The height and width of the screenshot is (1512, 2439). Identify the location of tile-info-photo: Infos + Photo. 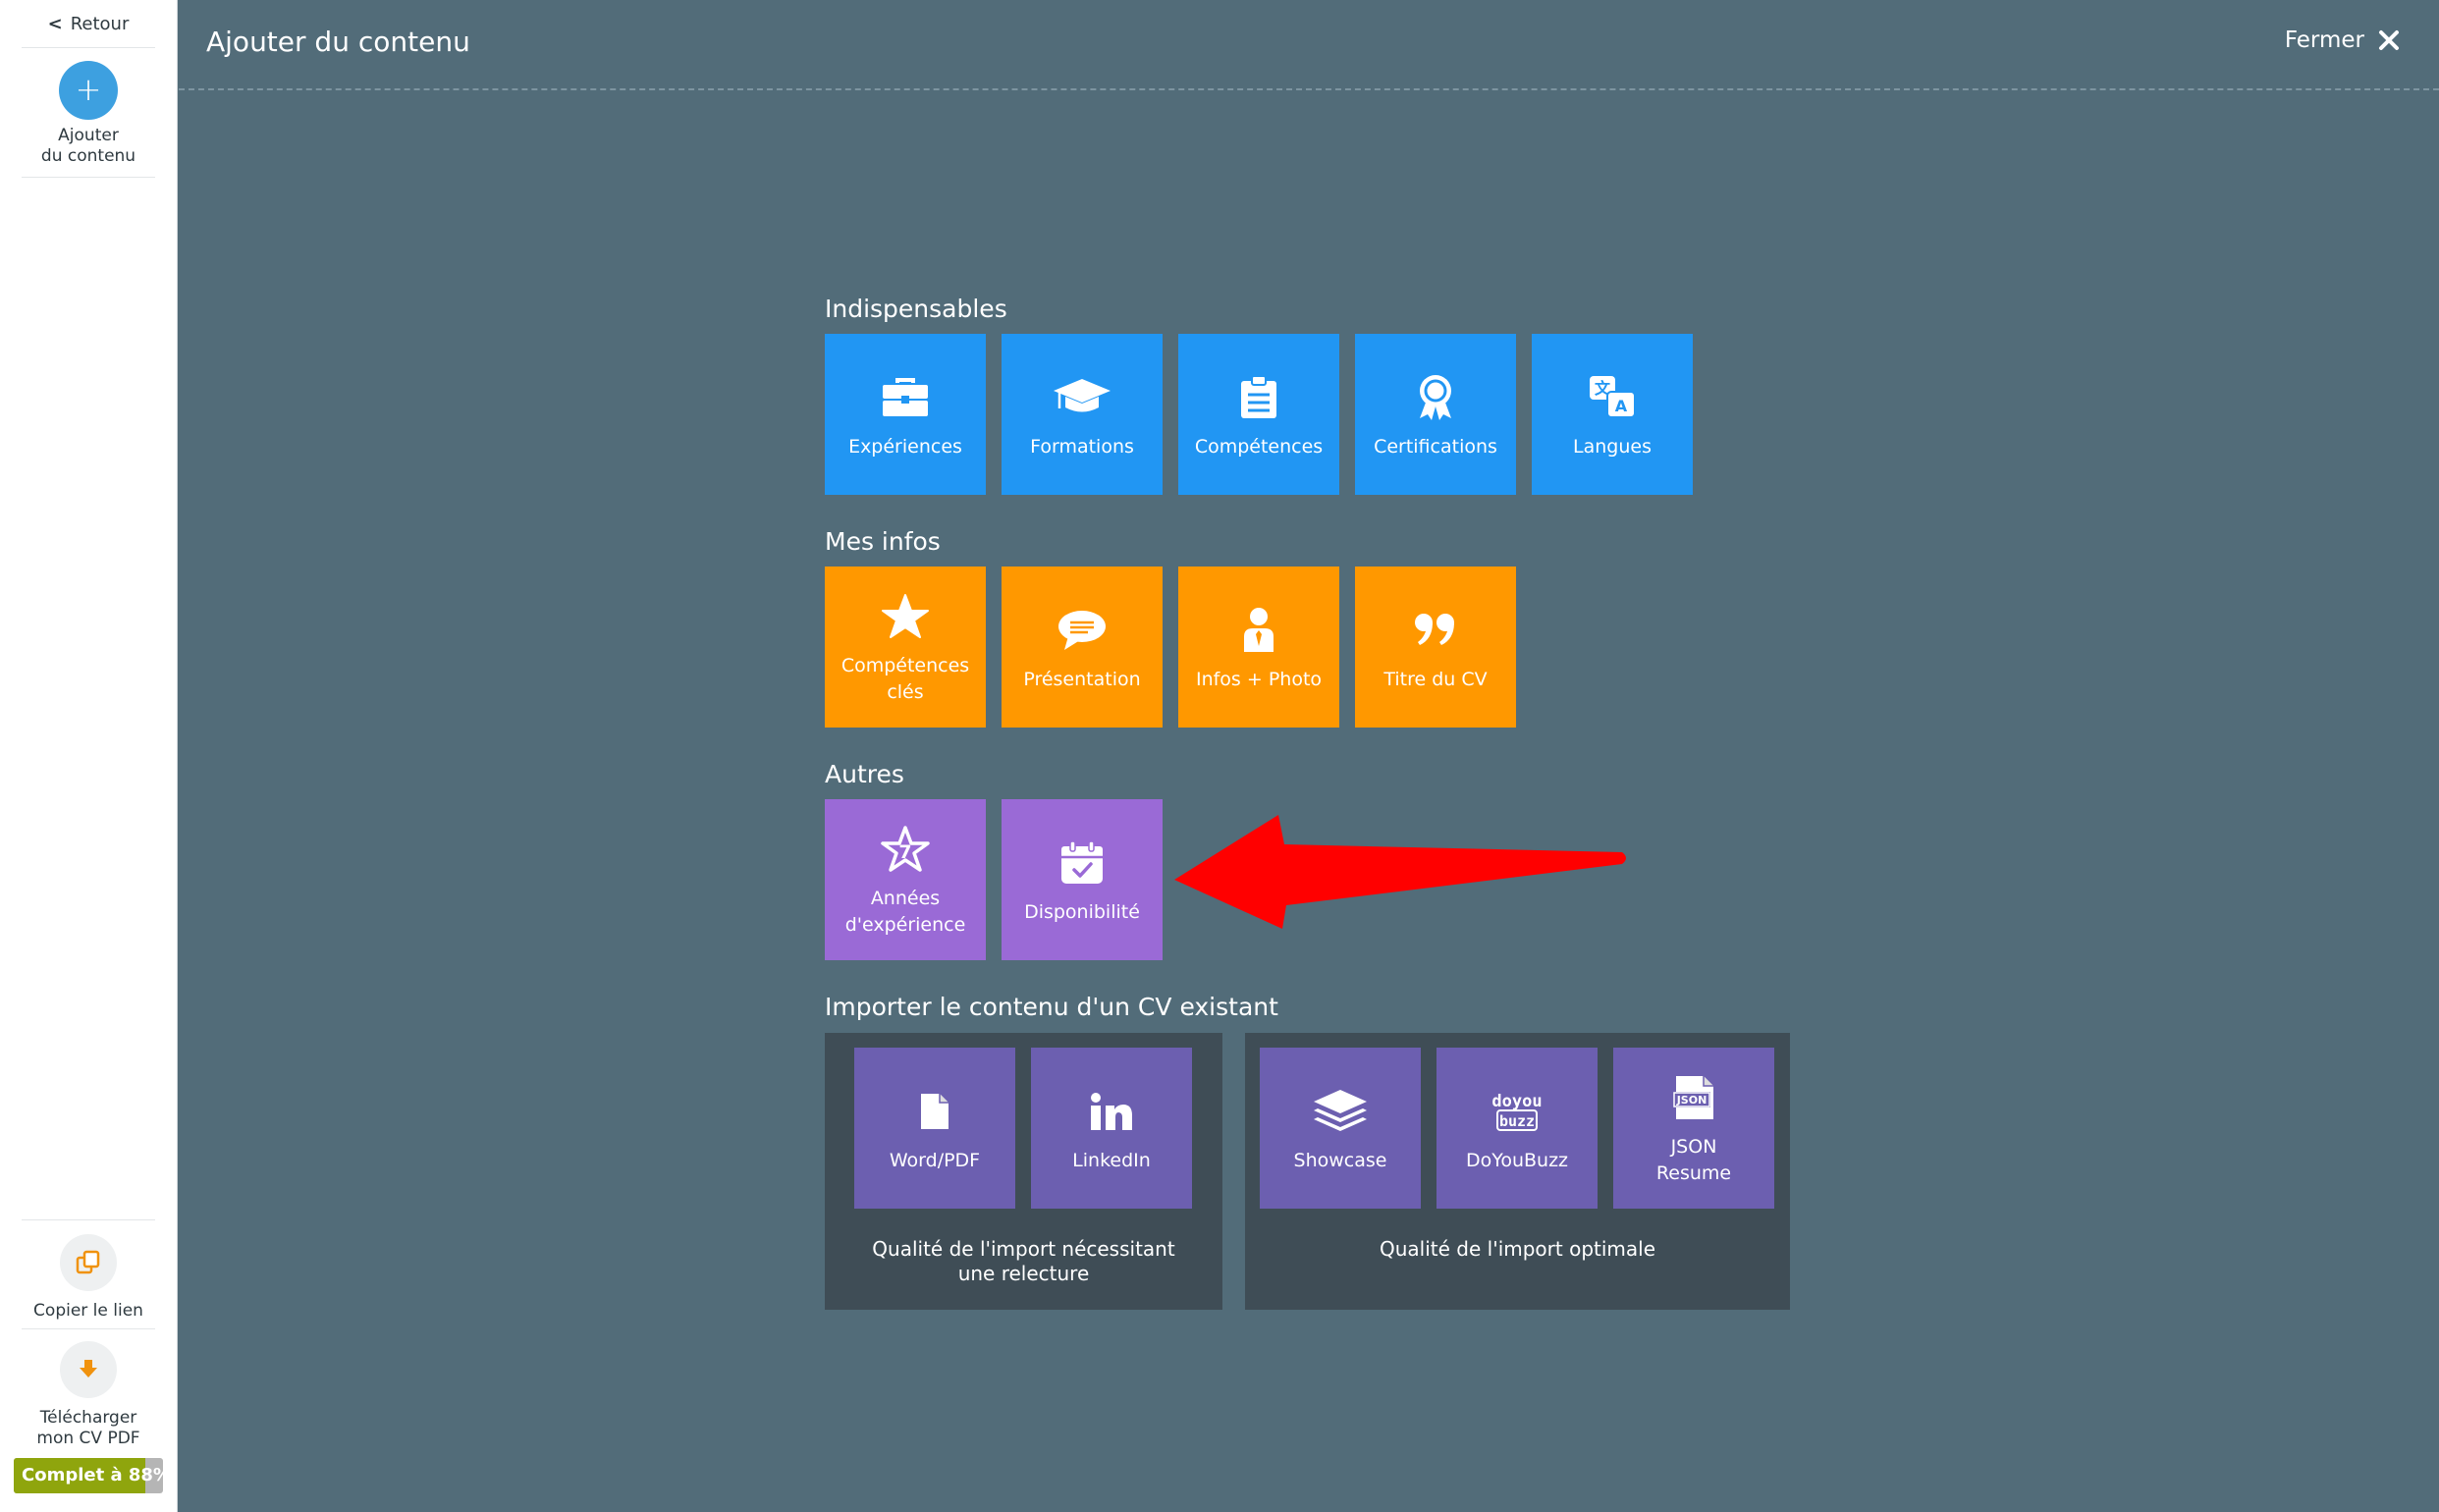
(1258, 647).